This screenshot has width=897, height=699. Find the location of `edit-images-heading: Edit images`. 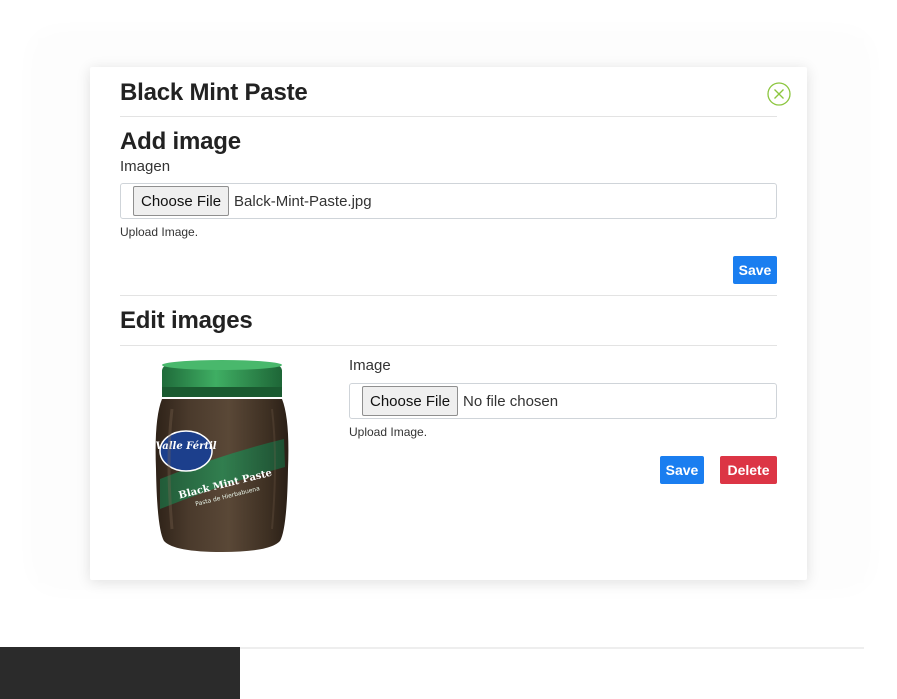

edit-images-heading: Edit images is located at coordinates (186, 320).